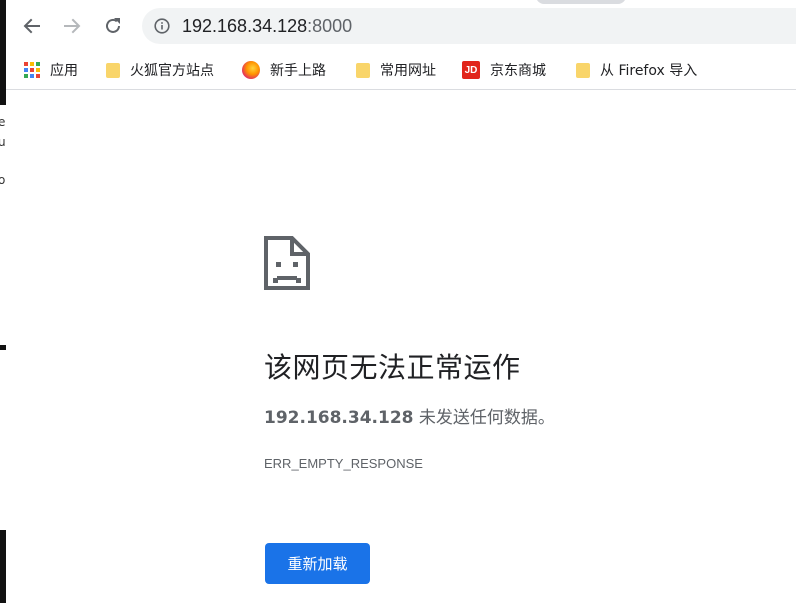 This screenshot has height=603, width=796. I want to click on url-text: 192.168.34.128:8000, so click(267, 26).